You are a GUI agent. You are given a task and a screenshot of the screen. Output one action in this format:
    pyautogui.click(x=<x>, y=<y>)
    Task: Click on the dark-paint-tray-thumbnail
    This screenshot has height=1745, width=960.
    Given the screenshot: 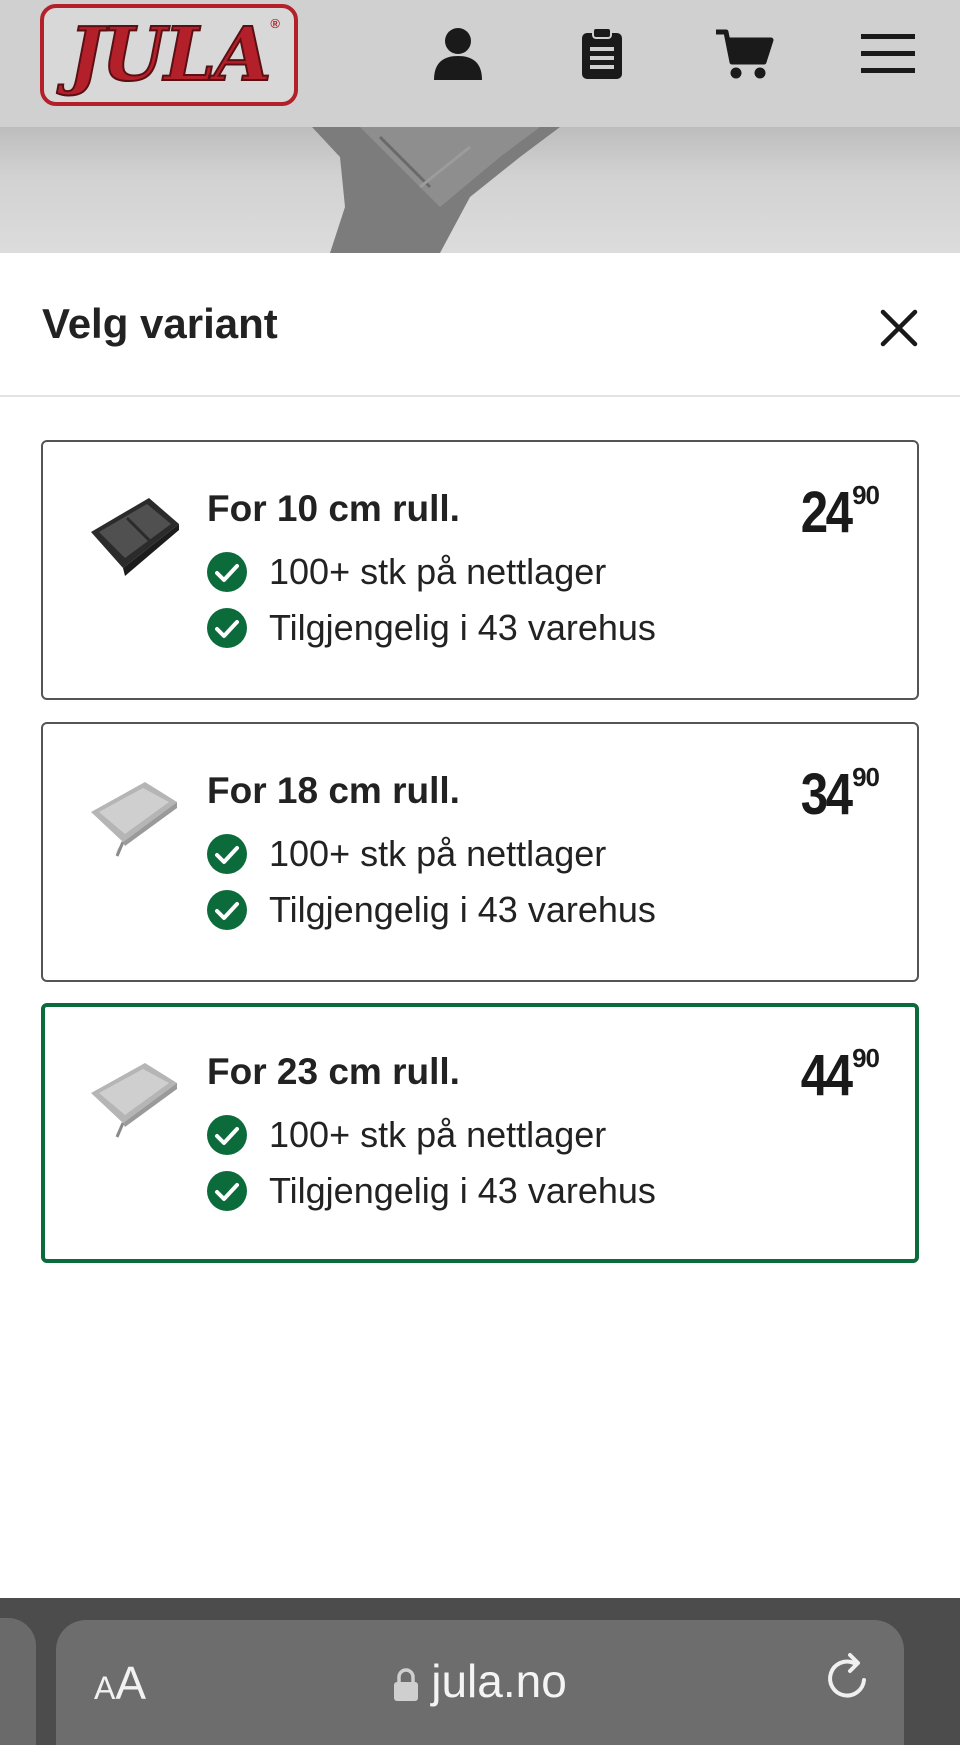 What is the action you would take?
    pyautogui.click(x=135, y=535)
    